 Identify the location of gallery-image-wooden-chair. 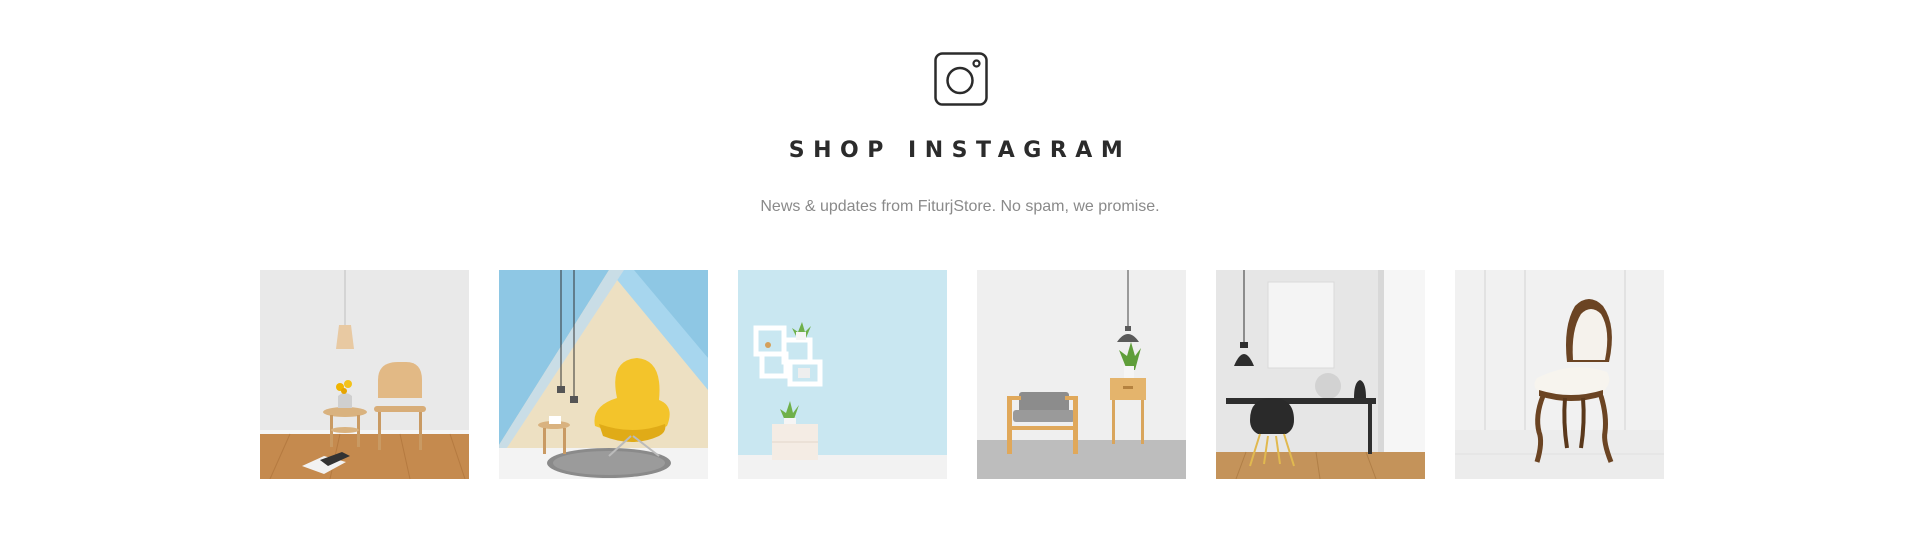
(364, 374).